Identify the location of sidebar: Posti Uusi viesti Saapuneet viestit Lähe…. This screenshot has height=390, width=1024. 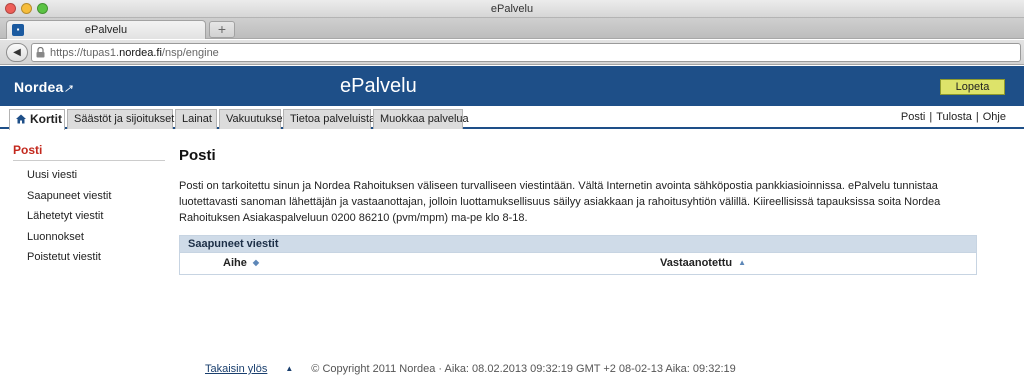
(89, 207).